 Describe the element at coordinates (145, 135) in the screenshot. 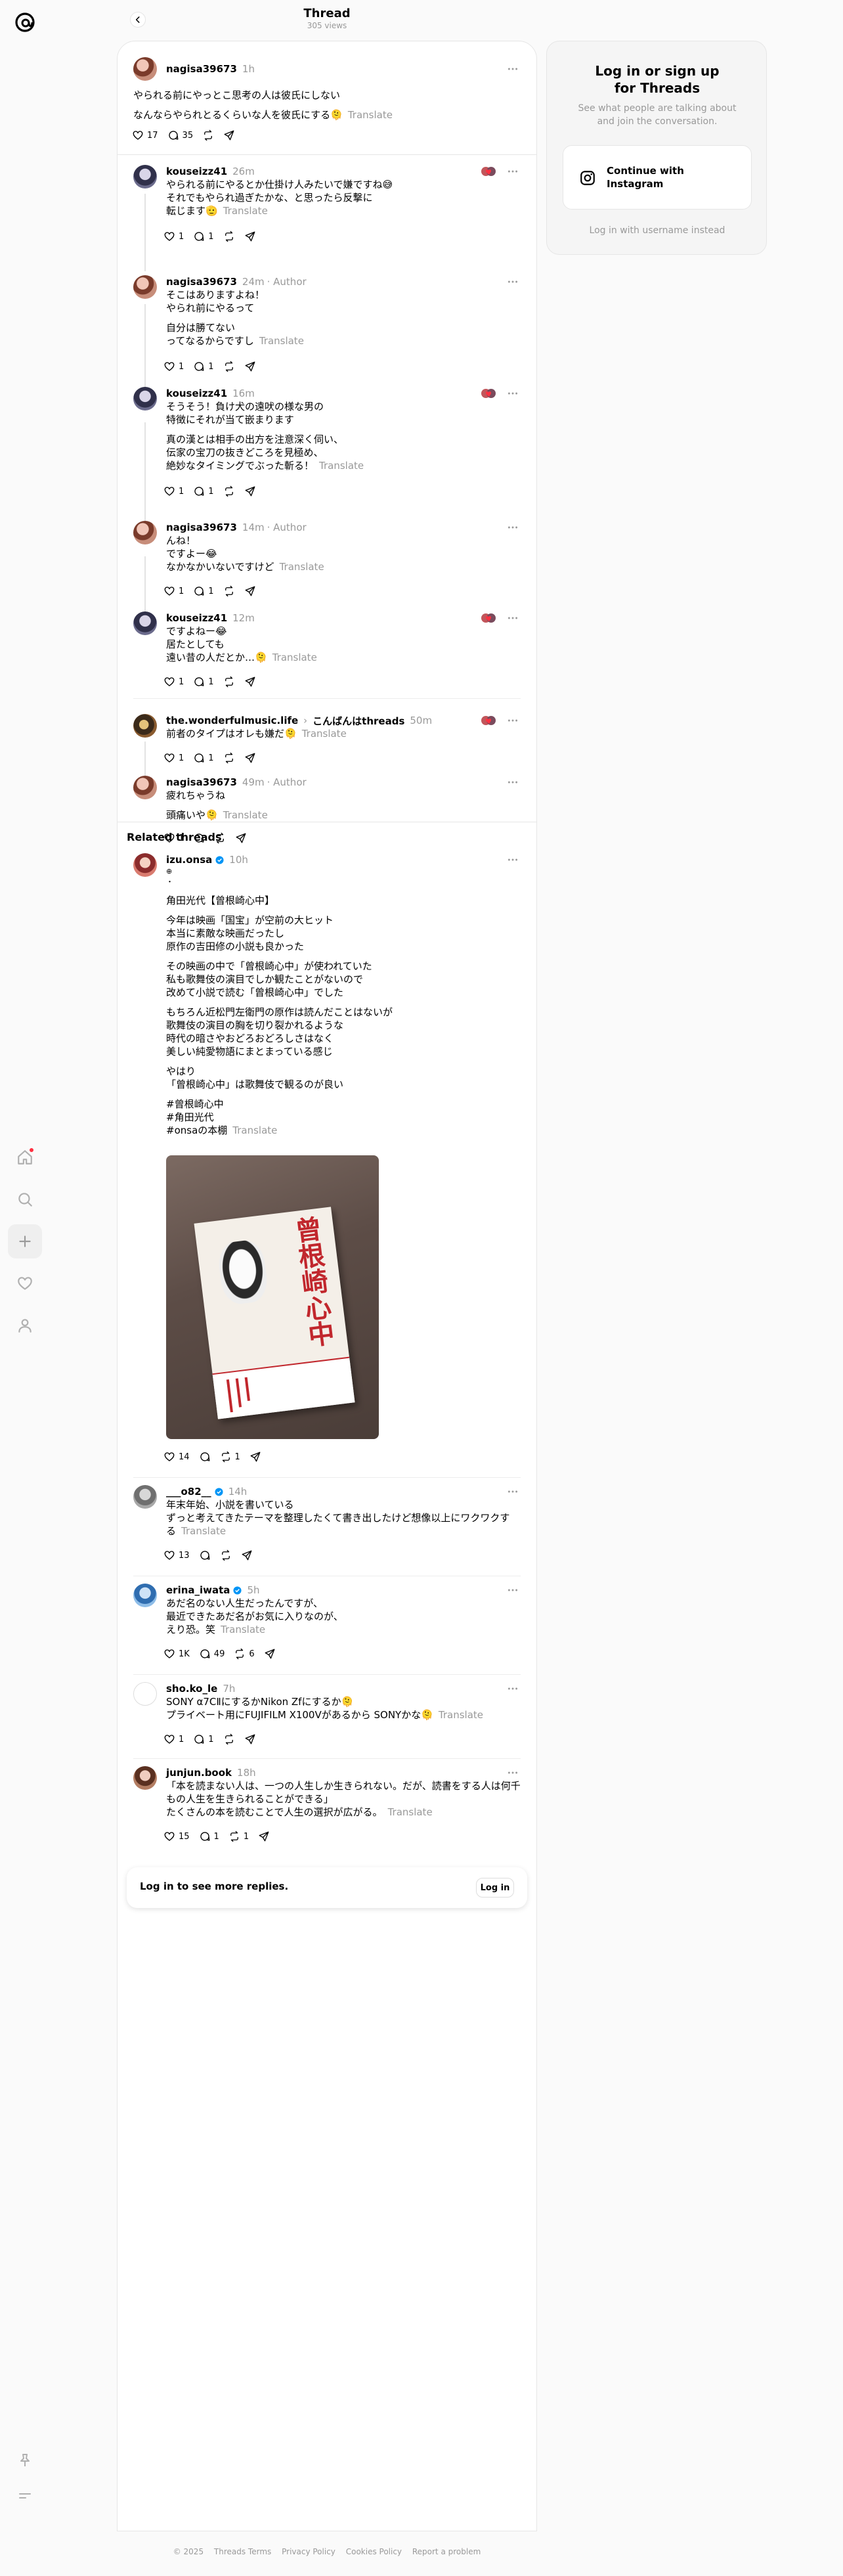

I see `like-button: 17` at that location.